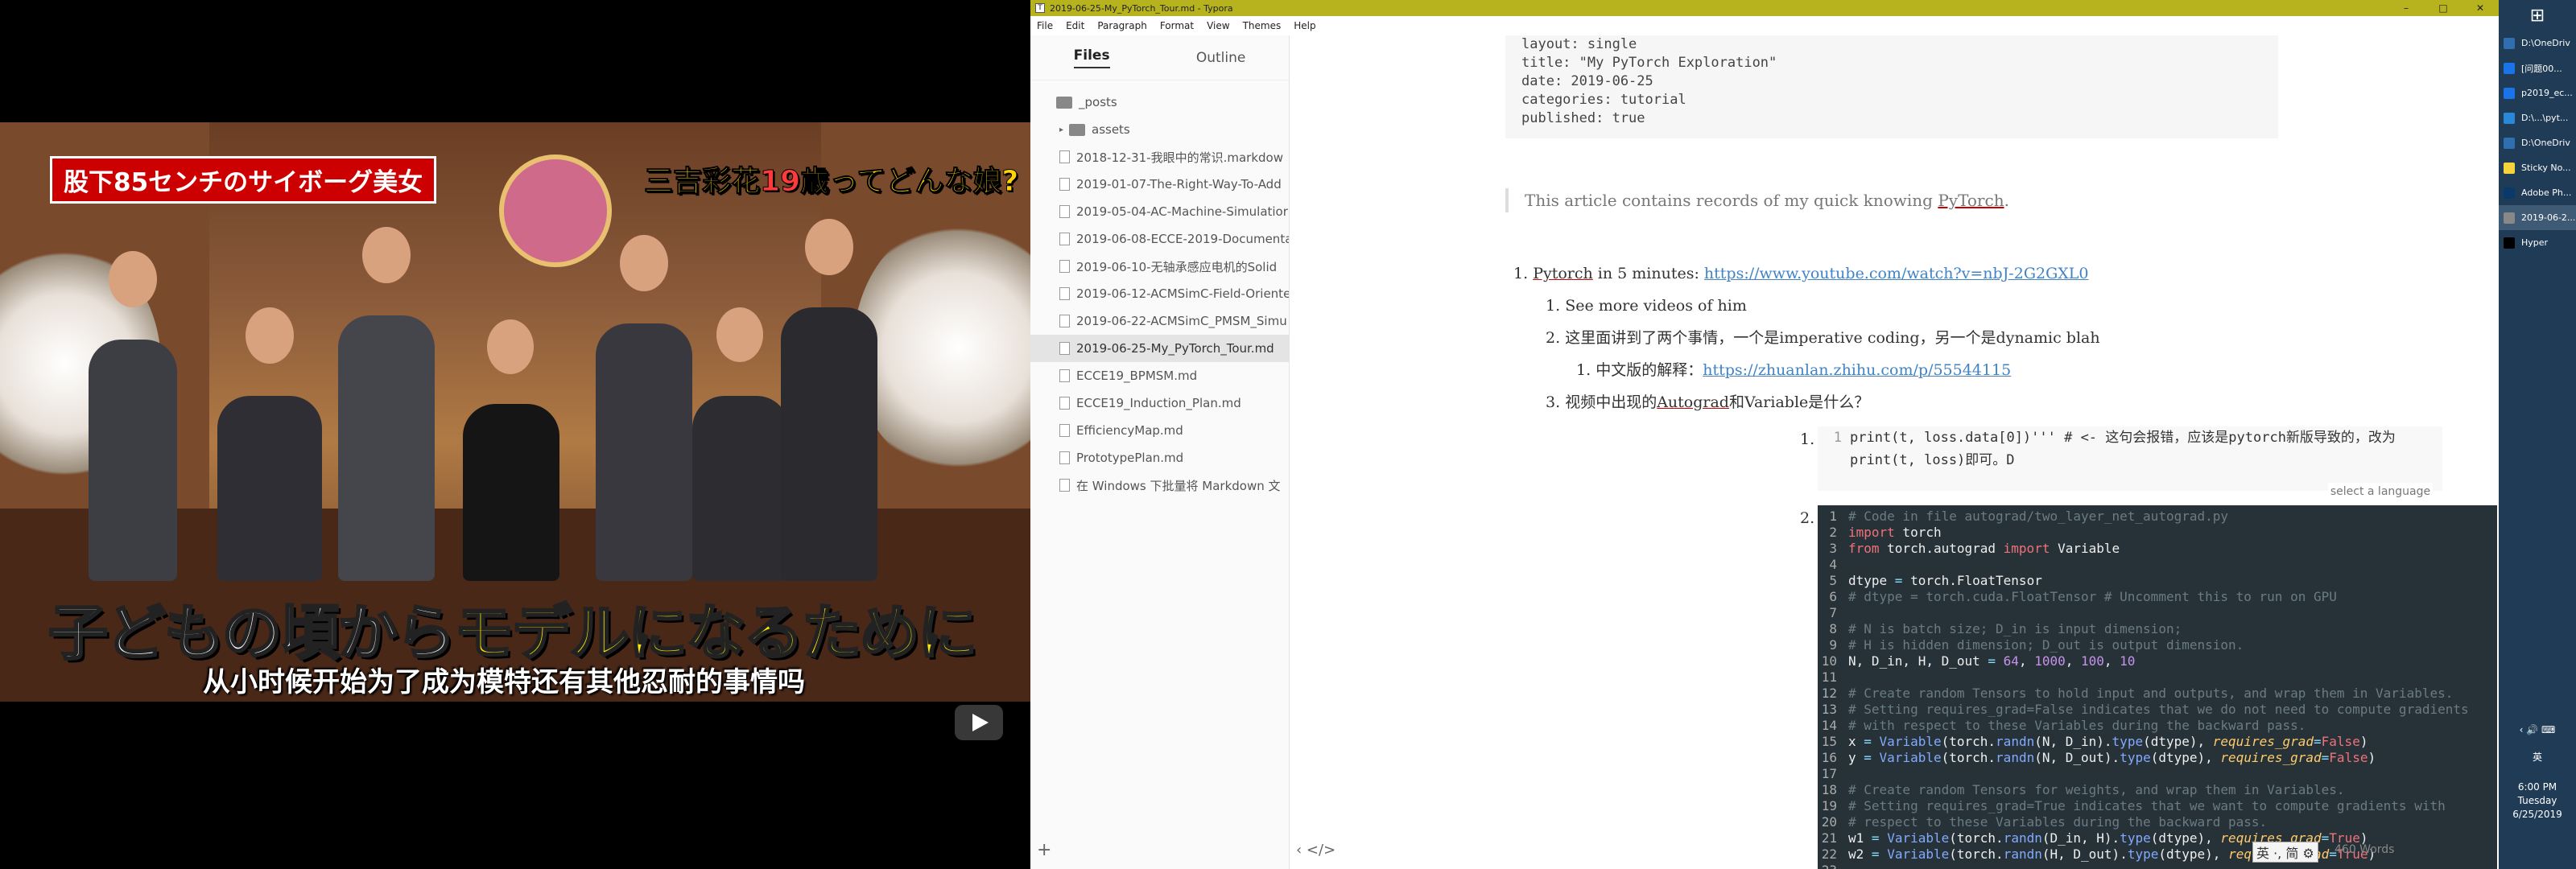 The image size is (2576, 869). What do you see at coordinates (2537, 744) in the screenshot?
I see `system-tray: ‹ 🔊 ⌨ 英` at bounding box center [2537, 744].